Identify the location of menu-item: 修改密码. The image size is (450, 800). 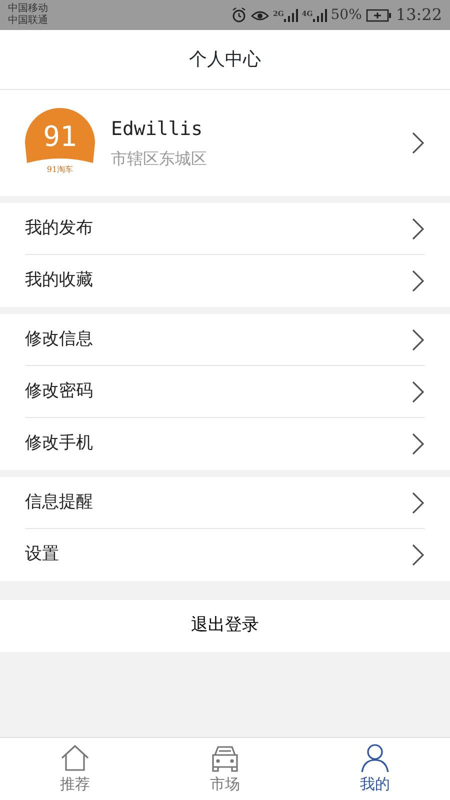
(225, 392).